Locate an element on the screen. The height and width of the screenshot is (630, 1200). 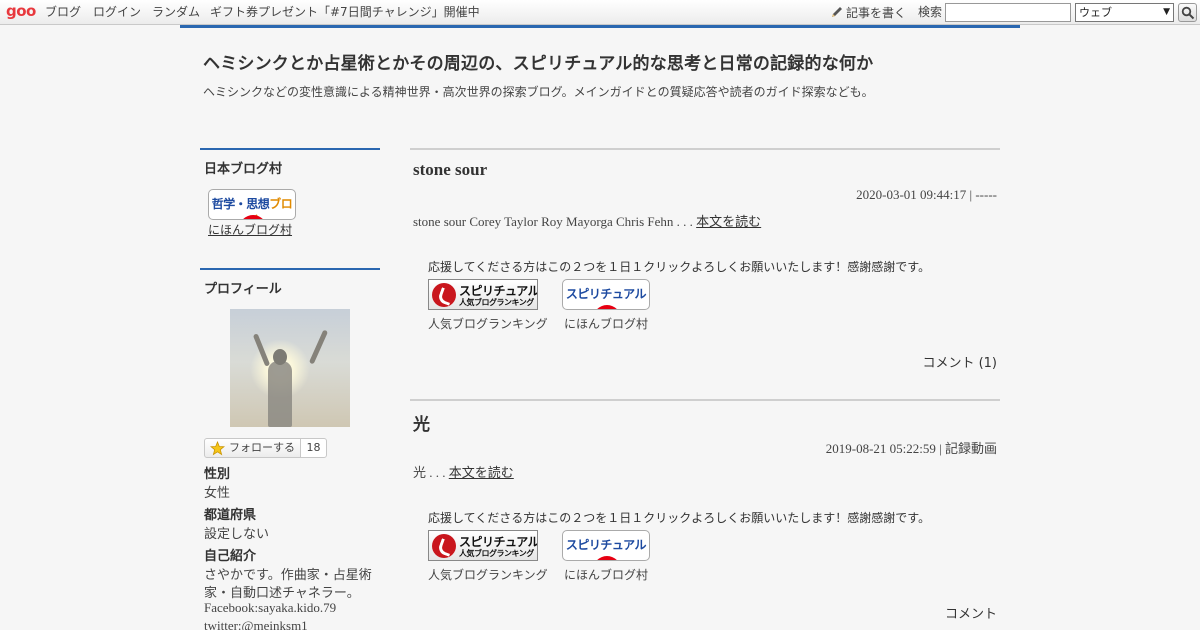
goo-logo: goo is located at coordinates (21, 11).